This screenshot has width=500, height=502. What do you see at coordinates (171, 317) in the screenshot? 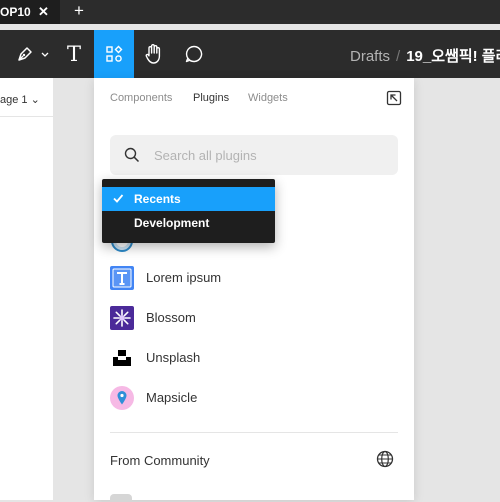
I see `plugin-label: Blossom` at bounding box center [171, 317].